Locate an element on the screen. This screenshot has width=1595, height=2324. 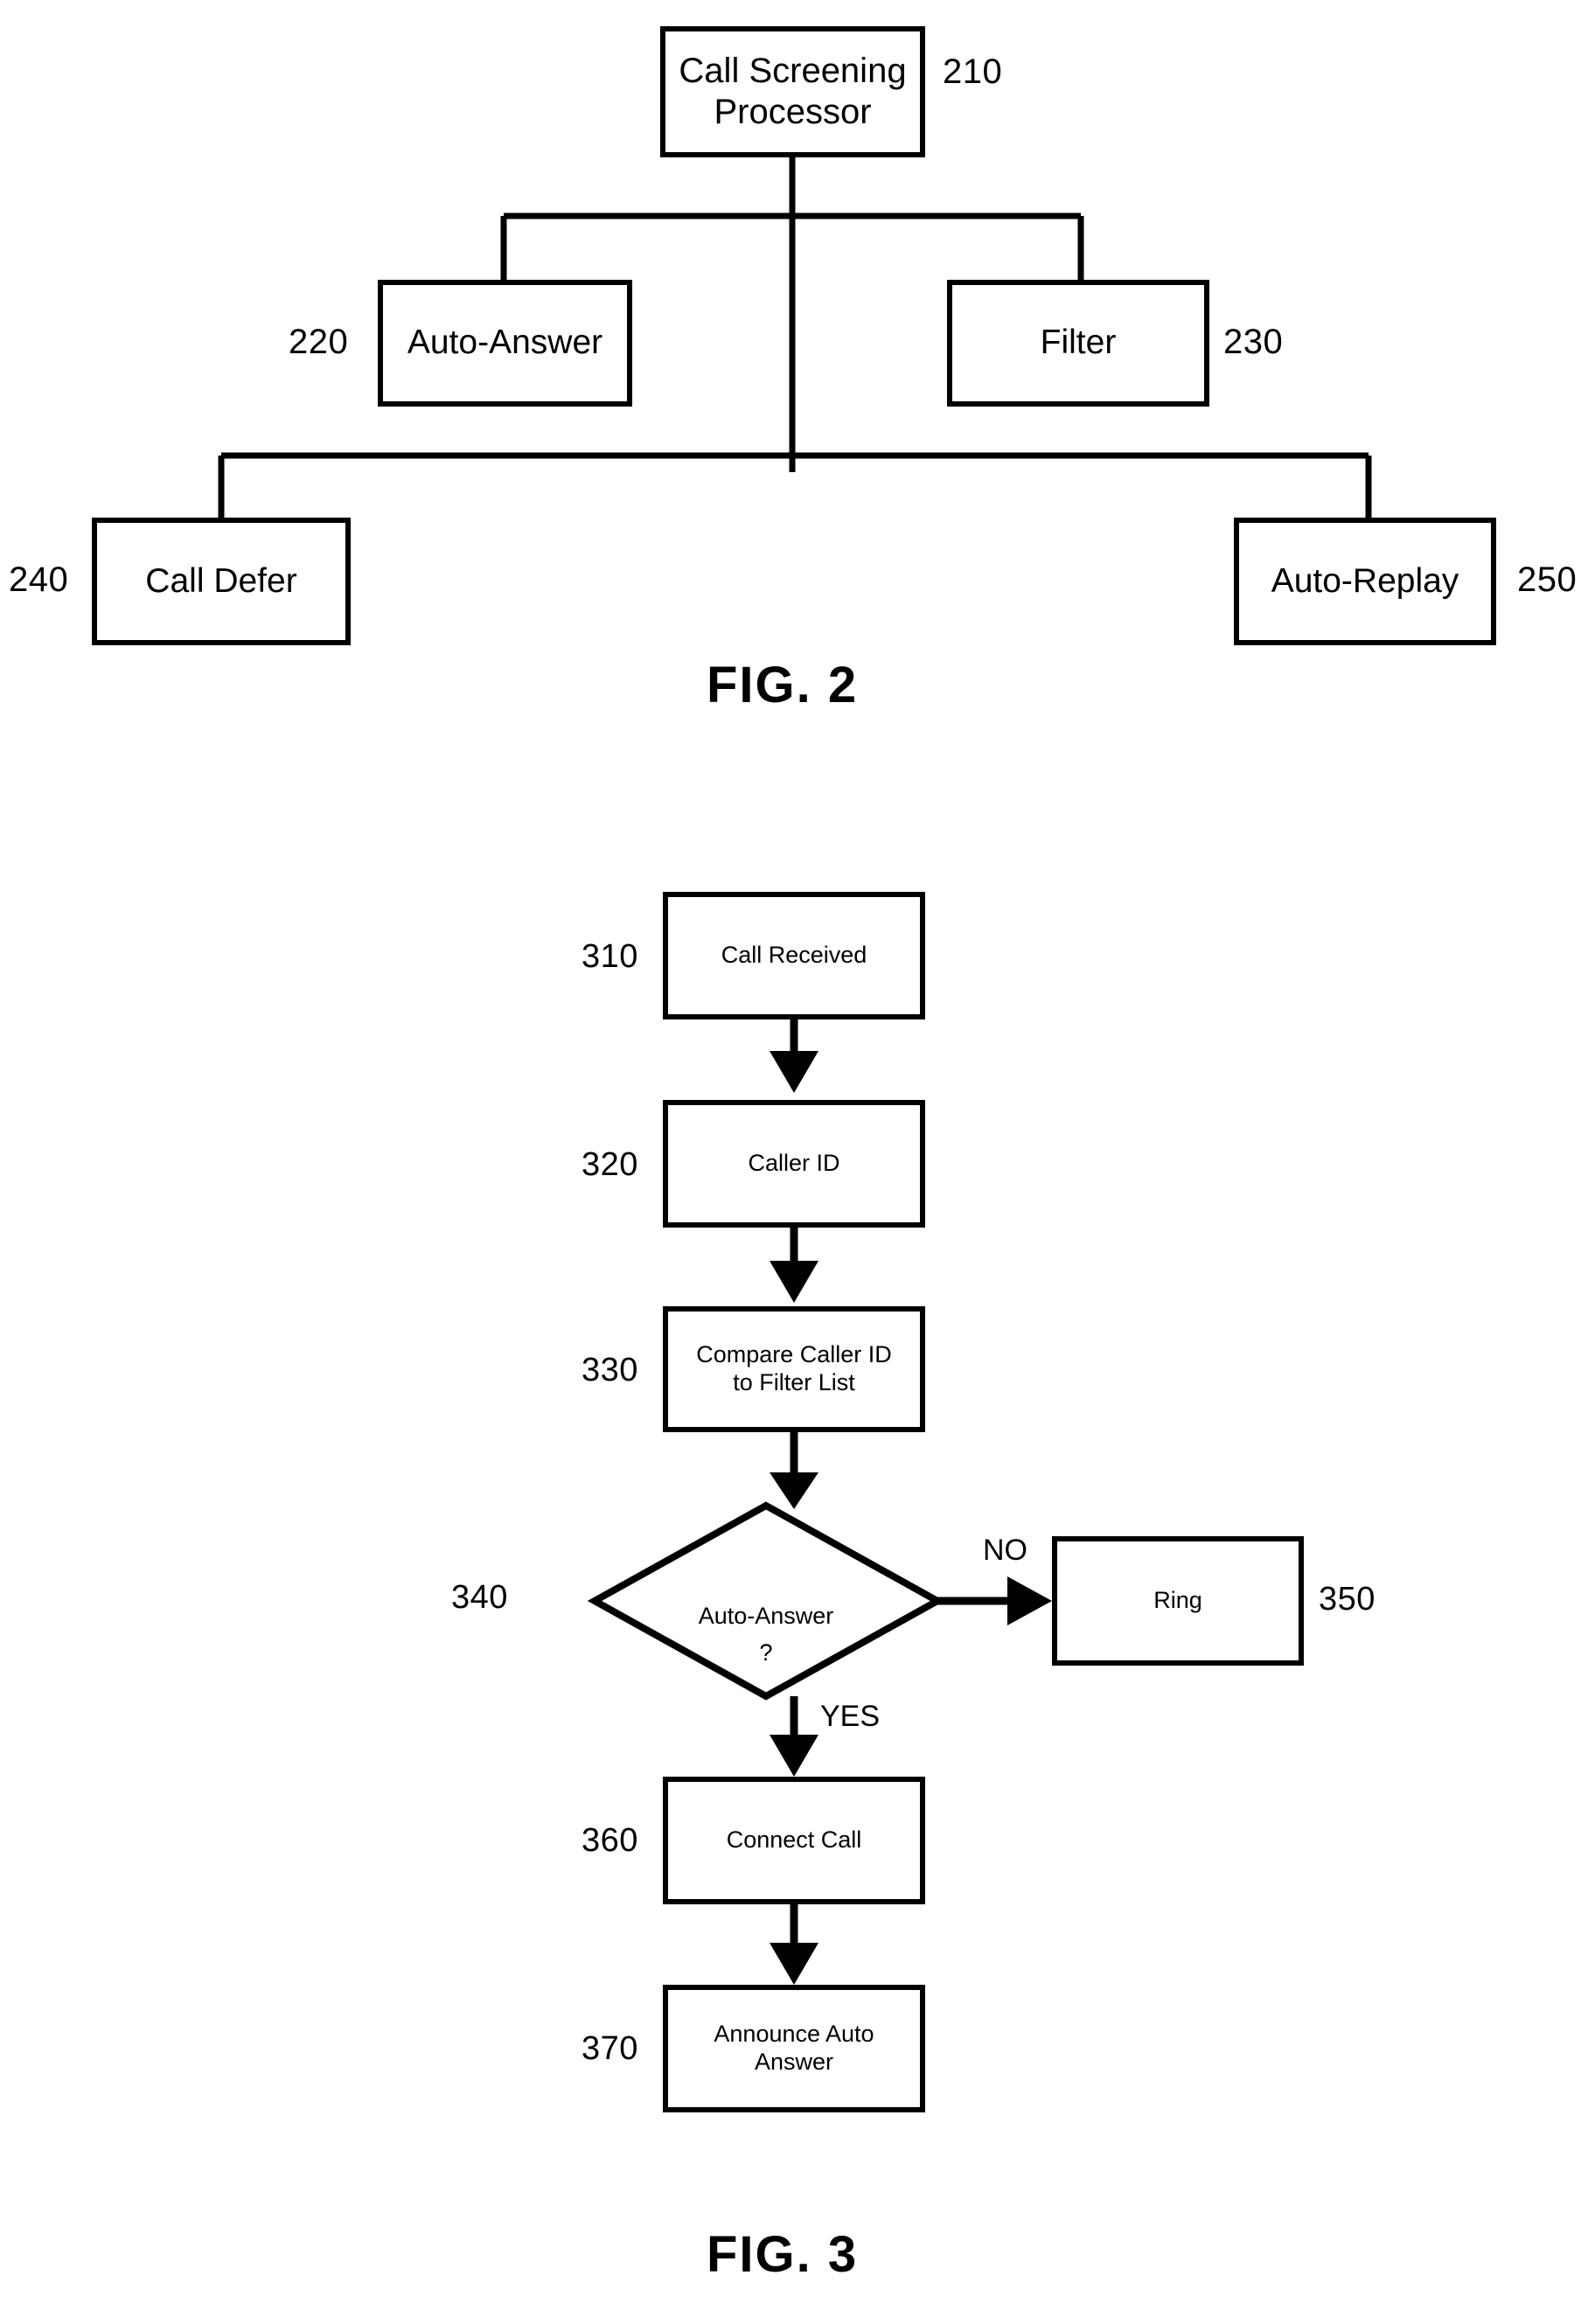
node-label: Call Defer is located at coordinates (221, 580).